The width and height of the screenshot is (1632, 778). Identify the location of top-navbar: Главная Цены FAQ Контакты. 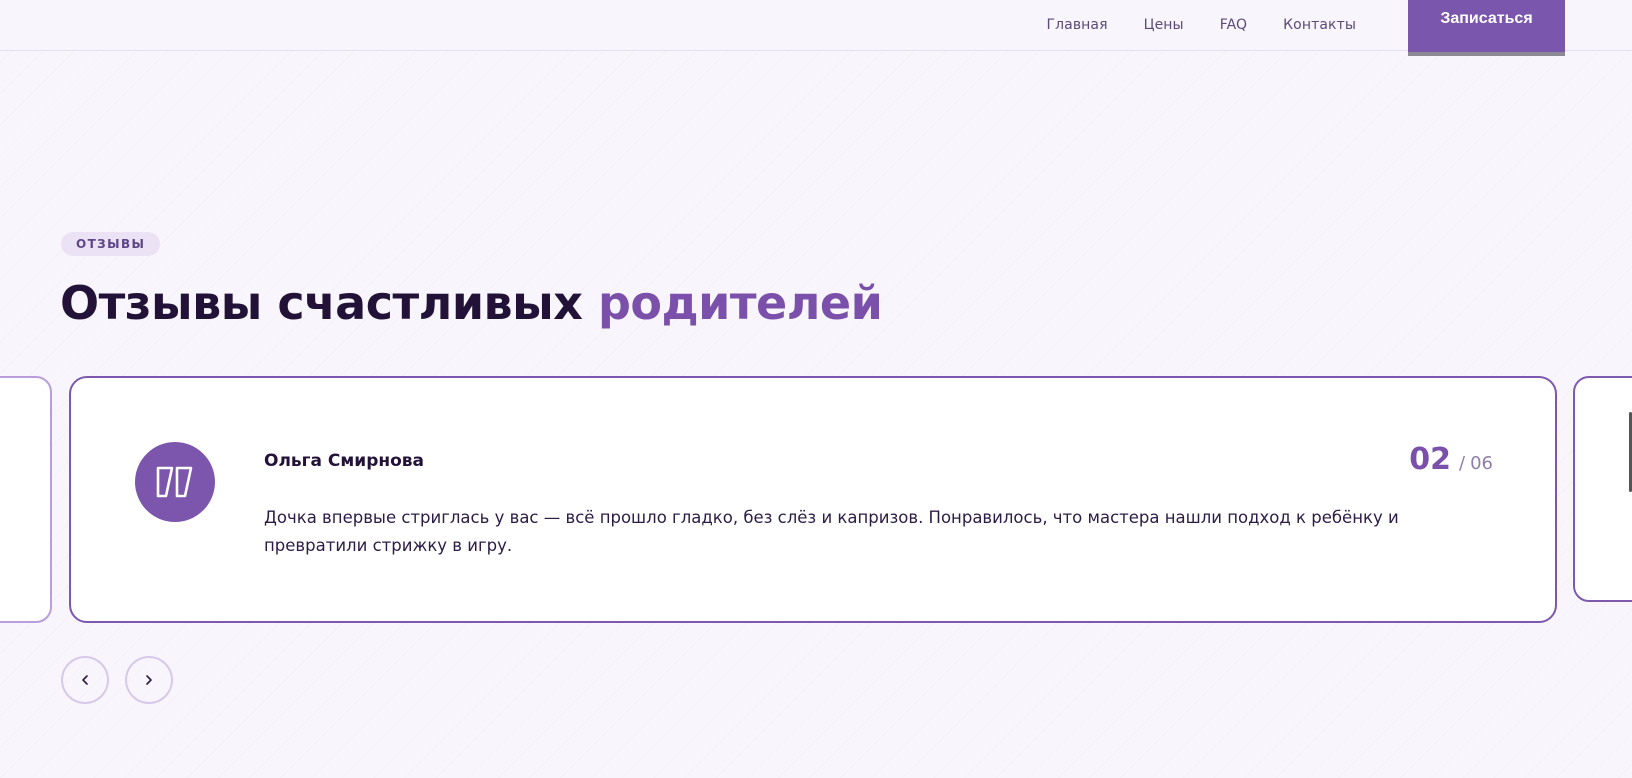
(816, 25).